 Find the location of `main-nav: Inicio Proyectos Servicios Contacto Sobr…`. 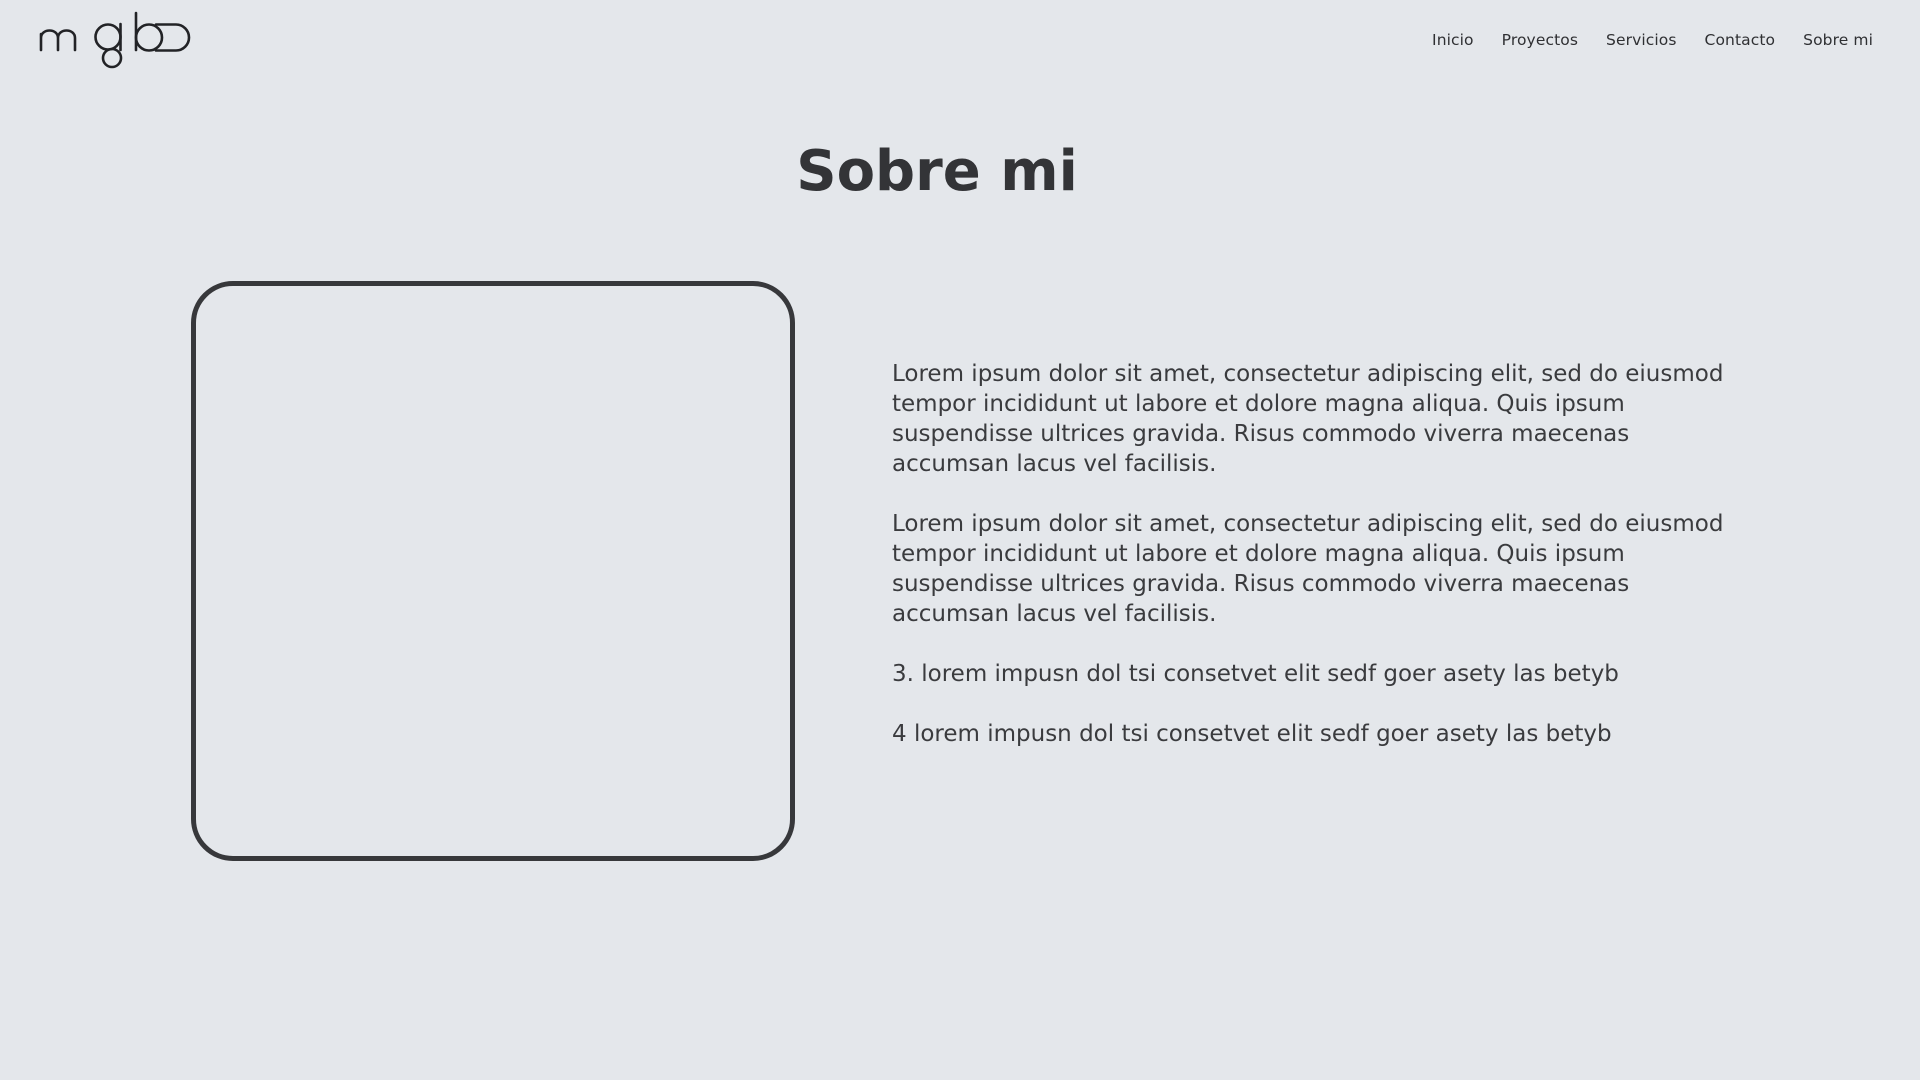

main-nav: Inicio Proyectos Servicios Contacto Sobr… is located at coordinates (1638, 40).